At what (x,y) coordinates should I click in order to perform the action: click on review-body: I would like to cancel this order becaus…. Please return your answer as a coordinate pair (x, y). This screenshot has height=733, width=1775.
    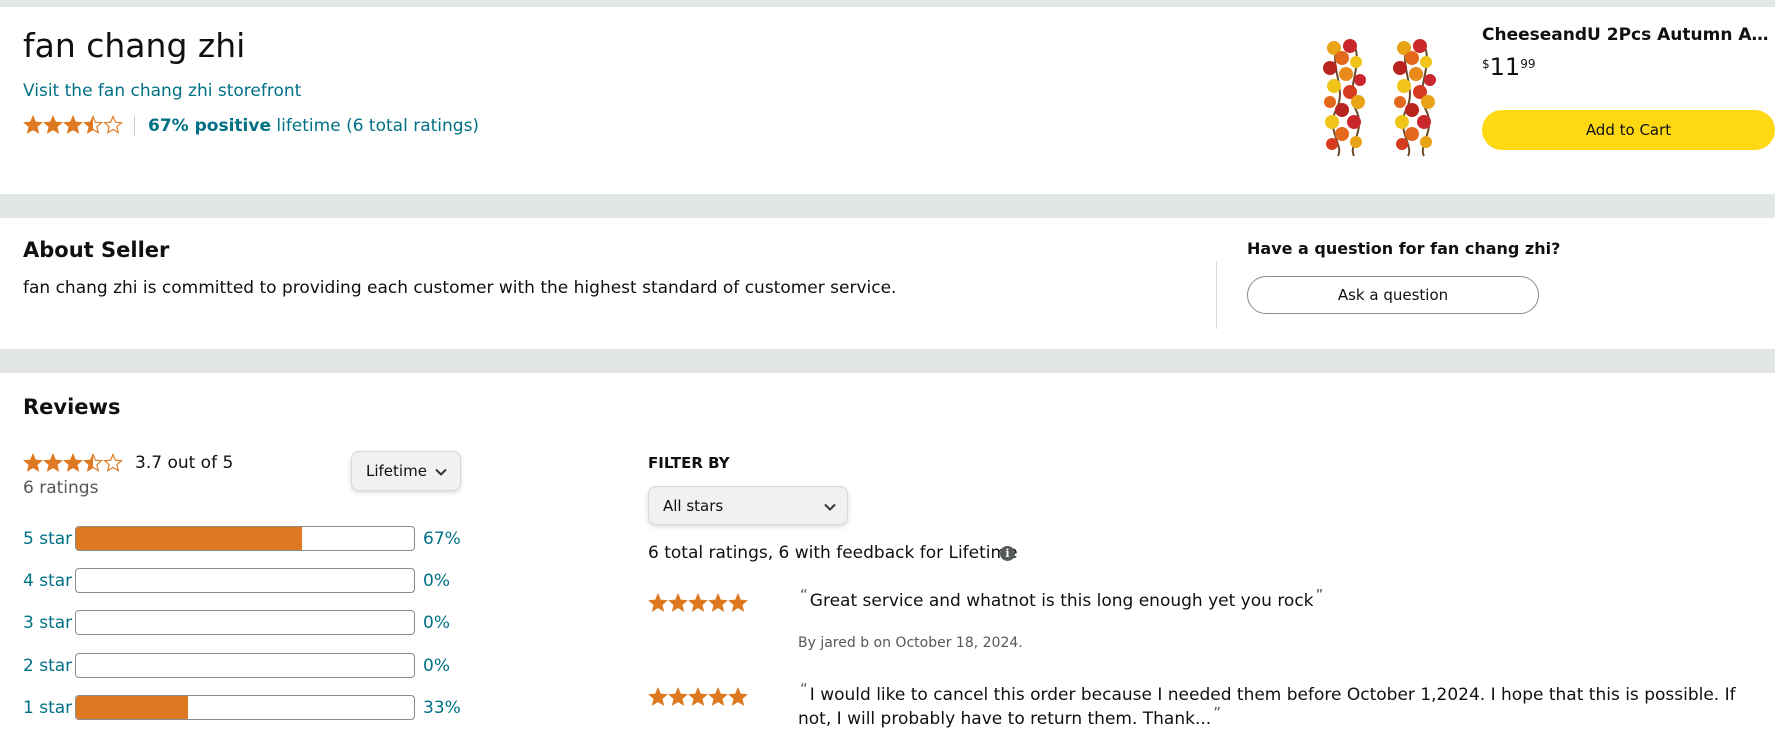
    Looking at the image, I should click on (1267, 707).